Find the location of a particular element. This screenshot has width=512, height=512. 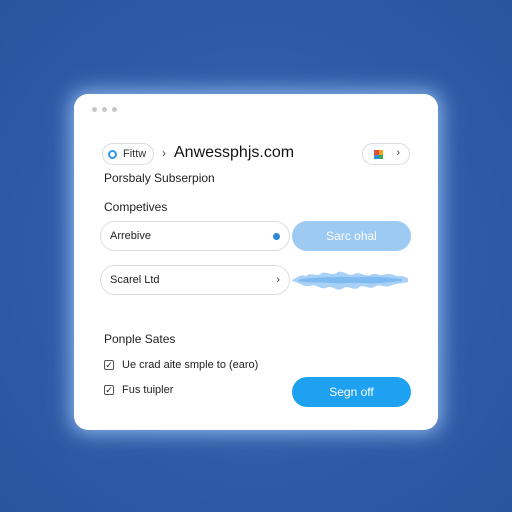

competives-input-value: Arrebive is located at coordinates (130, 236).